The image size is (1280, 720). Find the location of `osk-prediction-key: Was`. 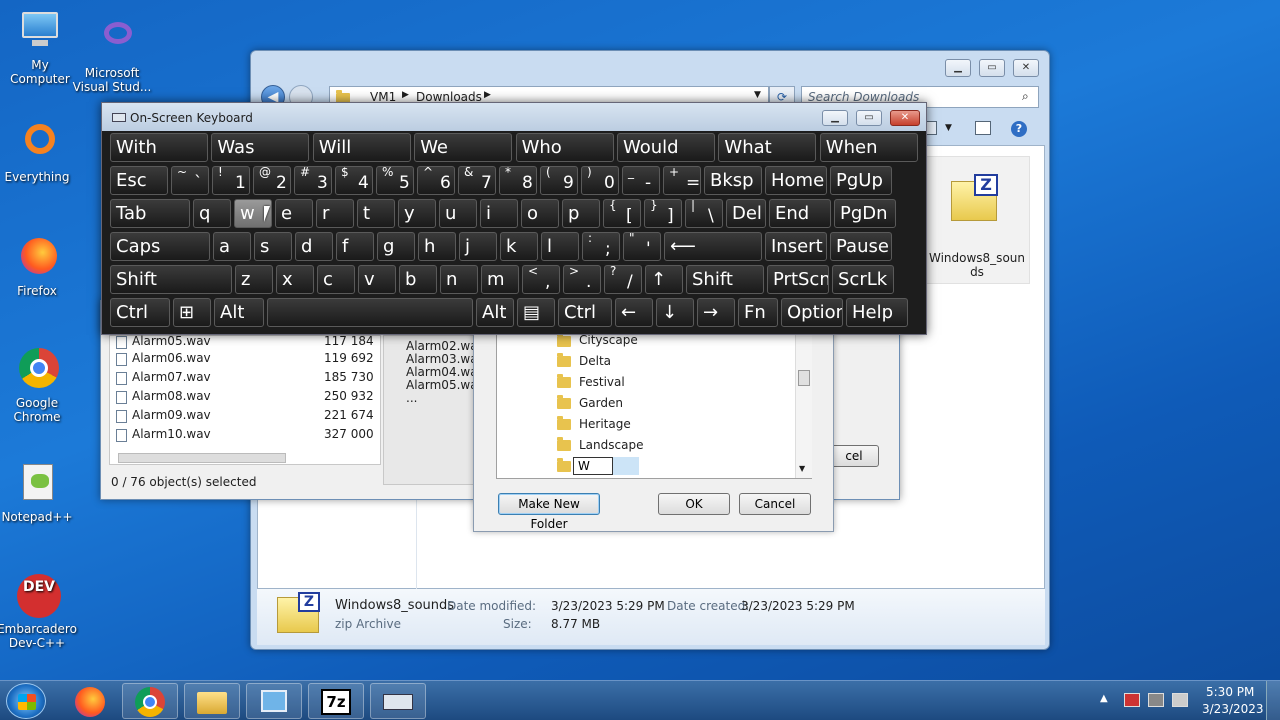

osk-prediction-key: Was is located at coordinates (260, 147).